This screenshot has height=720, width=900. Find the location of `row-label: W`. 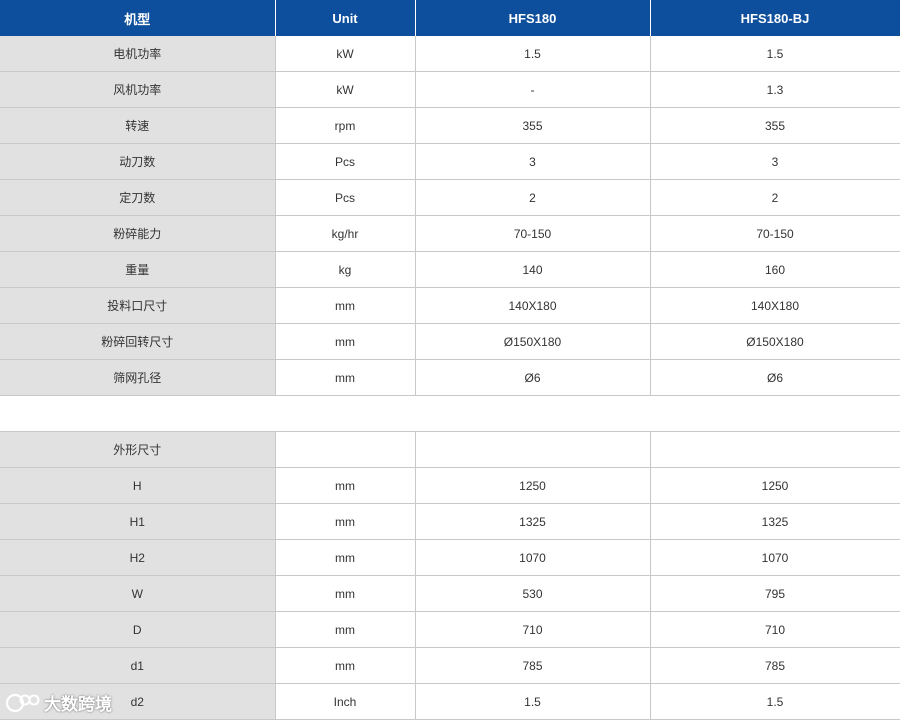

row-label: W is located at coordinates (138, 593).